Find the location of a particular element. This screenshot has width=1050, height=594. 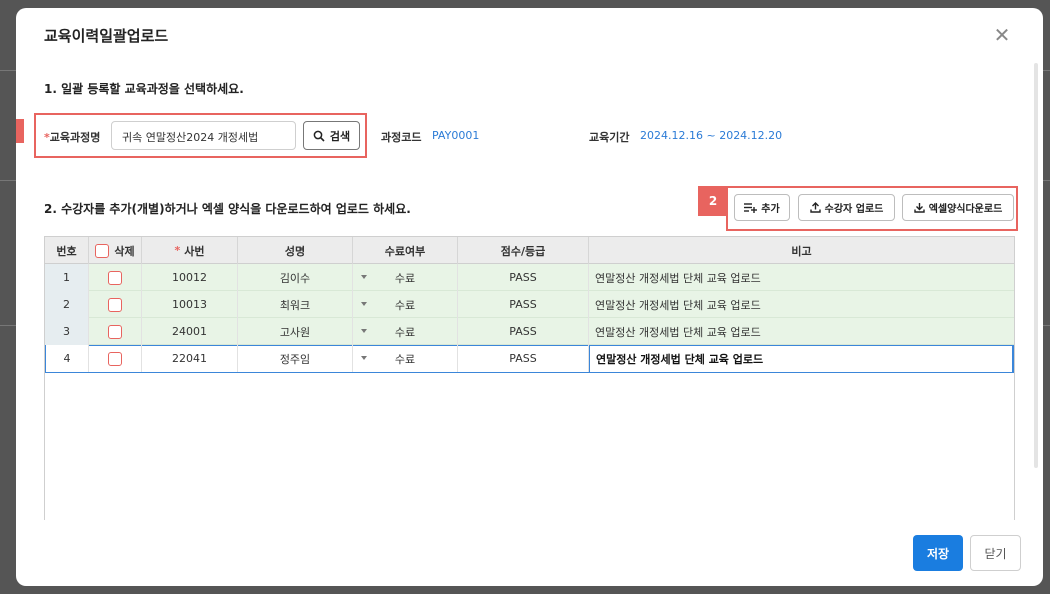

table-row: 1 10012 김이수 수료 PASS 연말정산 개정세법 단체 교육 업로드 is located at coordinates (529, 277).